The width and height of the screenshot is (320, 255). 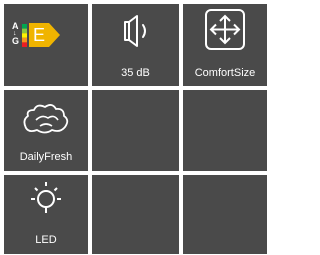 I want to click on comfort-size-tile: ComfortSize, so click(x=225, y=45).